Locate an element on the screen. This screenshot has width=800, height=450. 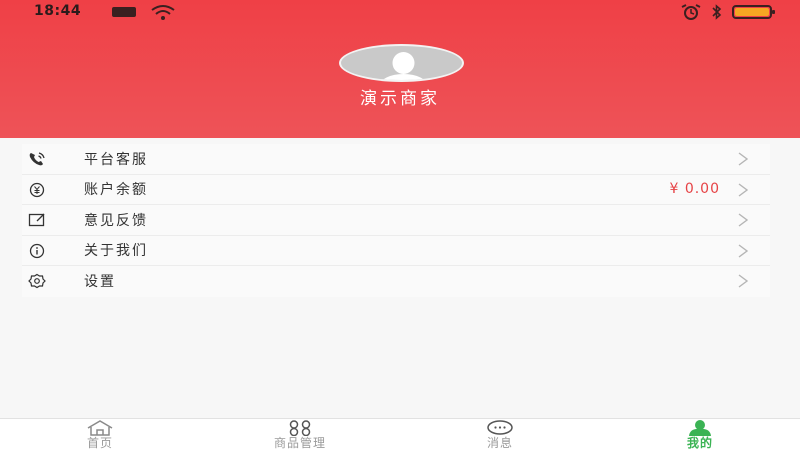
alarm-icon is located at coordinates (691, 12).